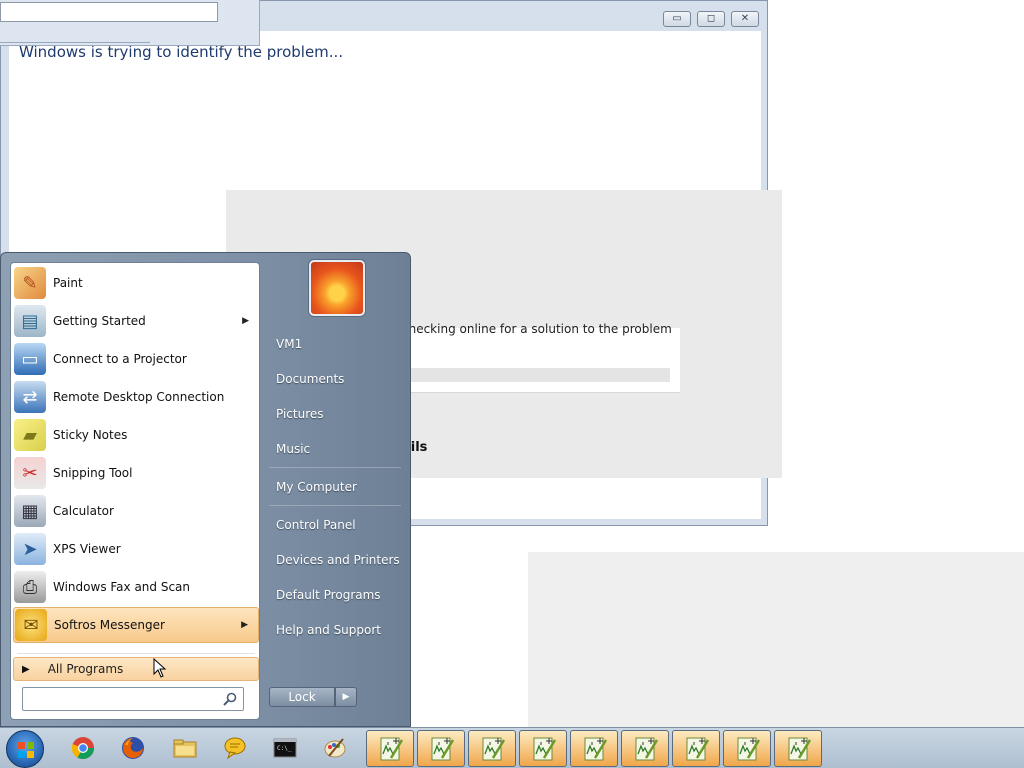 The image size is (1024, 768). I want to click on windows-logo-icon, so click(26, 750).